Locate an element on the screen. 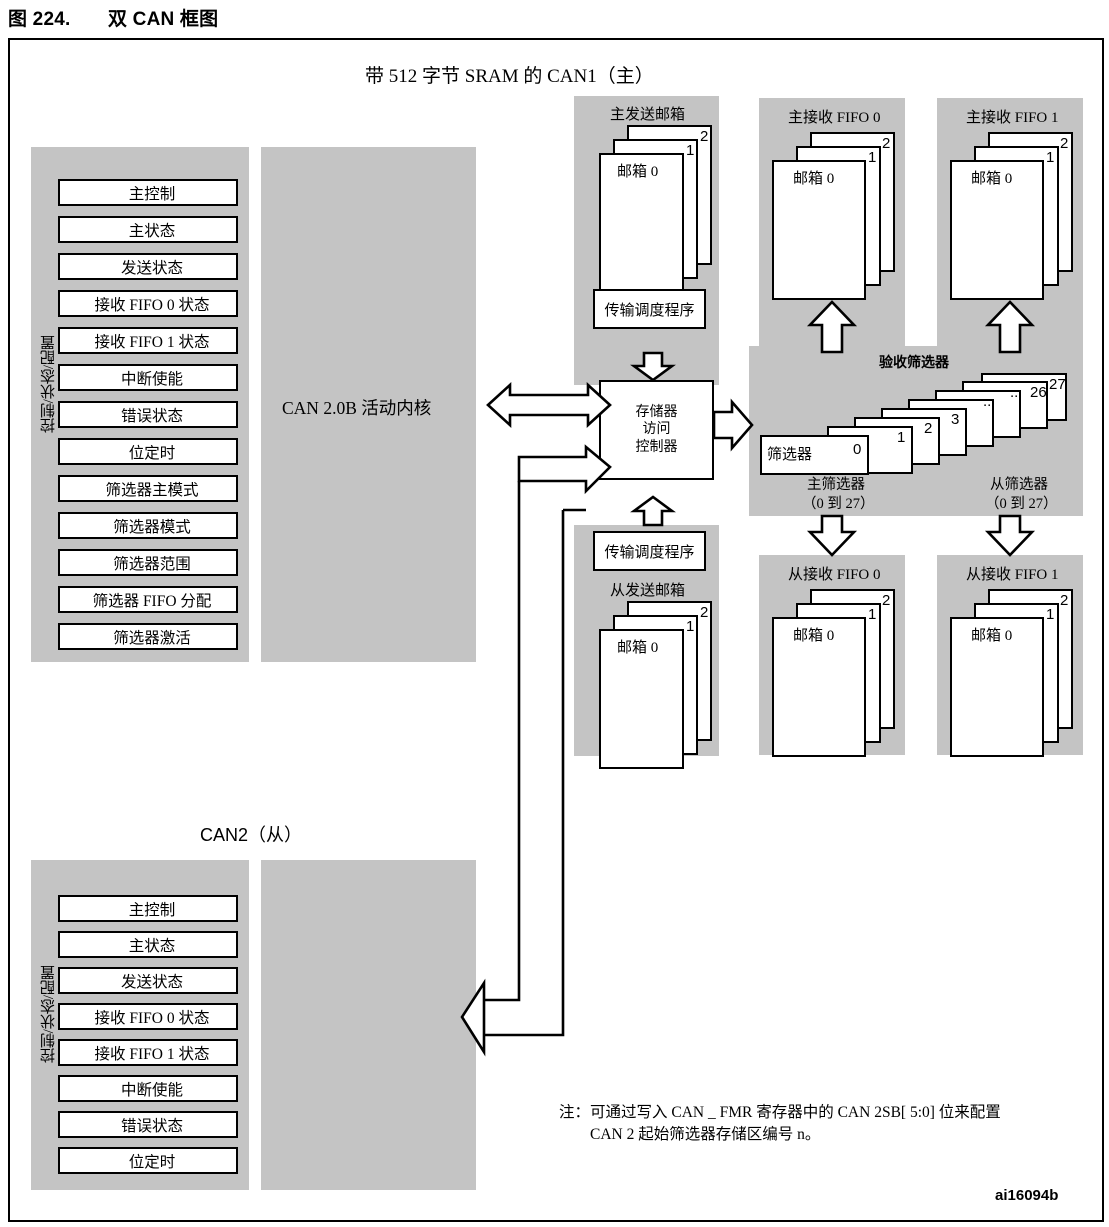 The image size is (1109, 1227). can2-register-1-label: 主状态 is located at coordinates (152, 946).